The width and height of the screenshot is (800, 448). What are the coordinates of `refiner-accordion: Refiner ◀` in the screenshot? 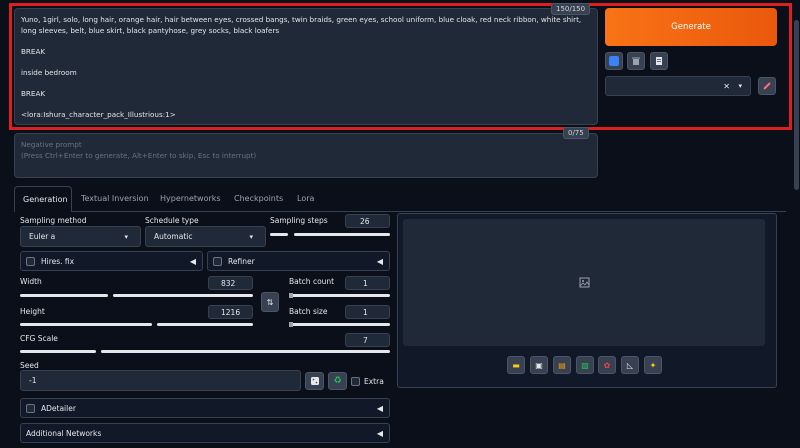 It's located at (298, 261).